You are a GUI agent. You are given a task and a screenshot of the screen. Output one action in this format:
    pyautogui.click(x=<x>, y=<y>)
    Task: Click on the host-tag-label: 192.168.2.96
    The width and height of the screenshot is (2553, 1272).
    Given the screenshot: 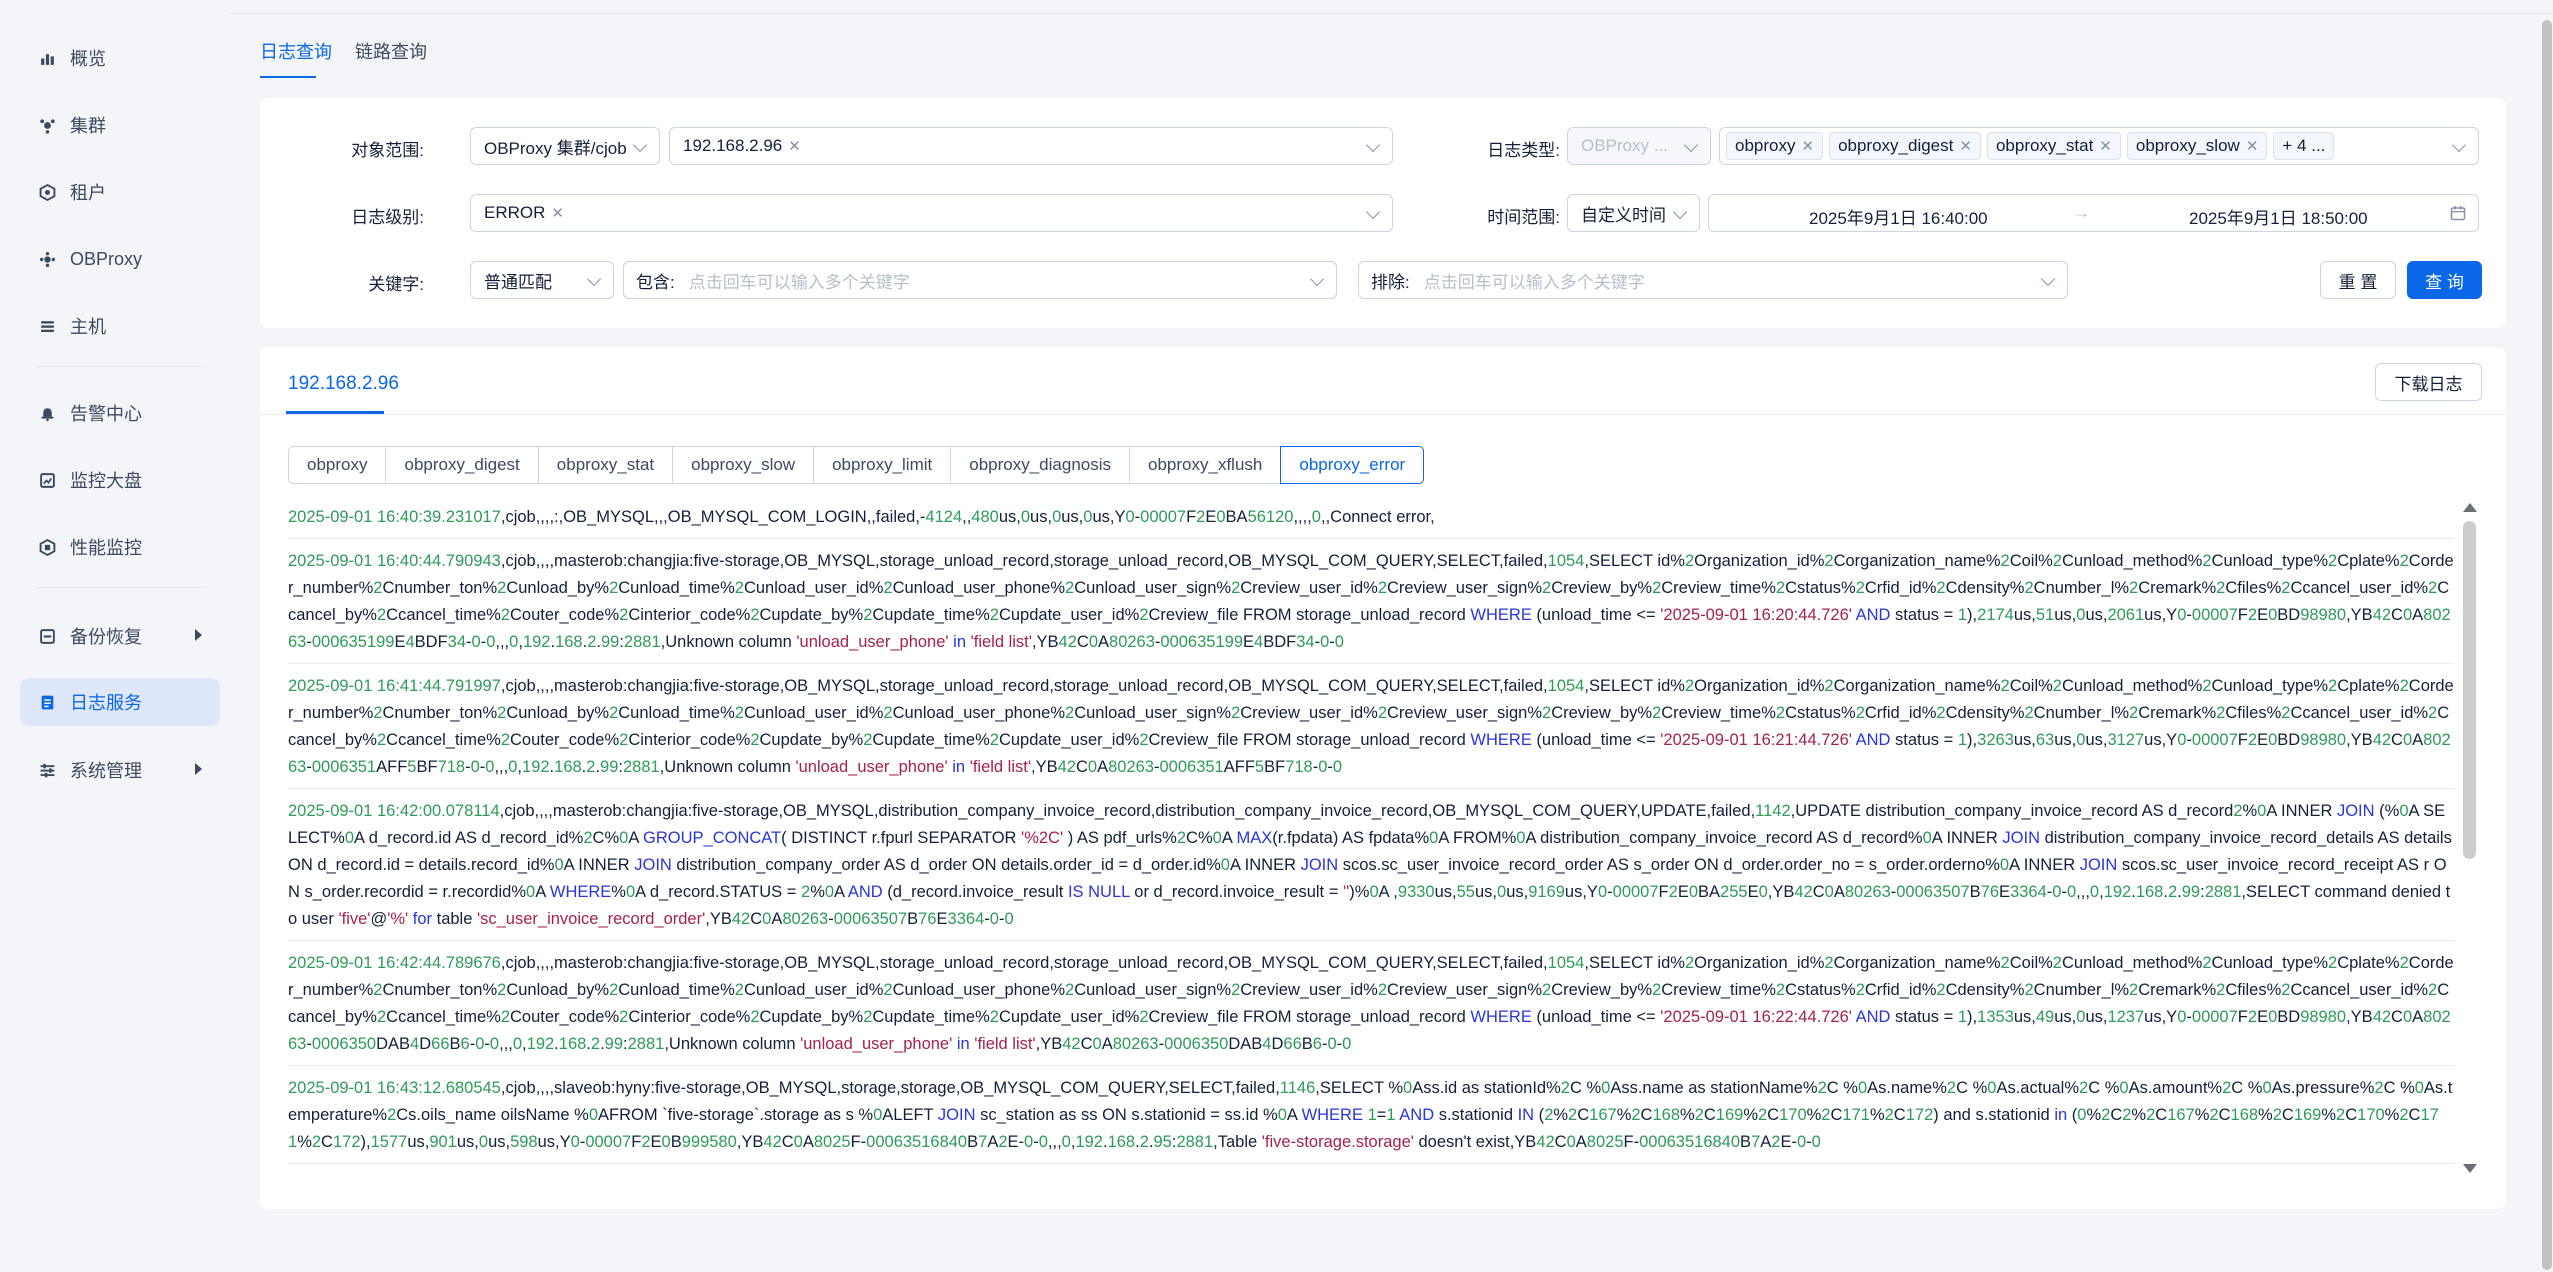 What is the action you would take?
    pyautogui.click(x=733, y=145)
    